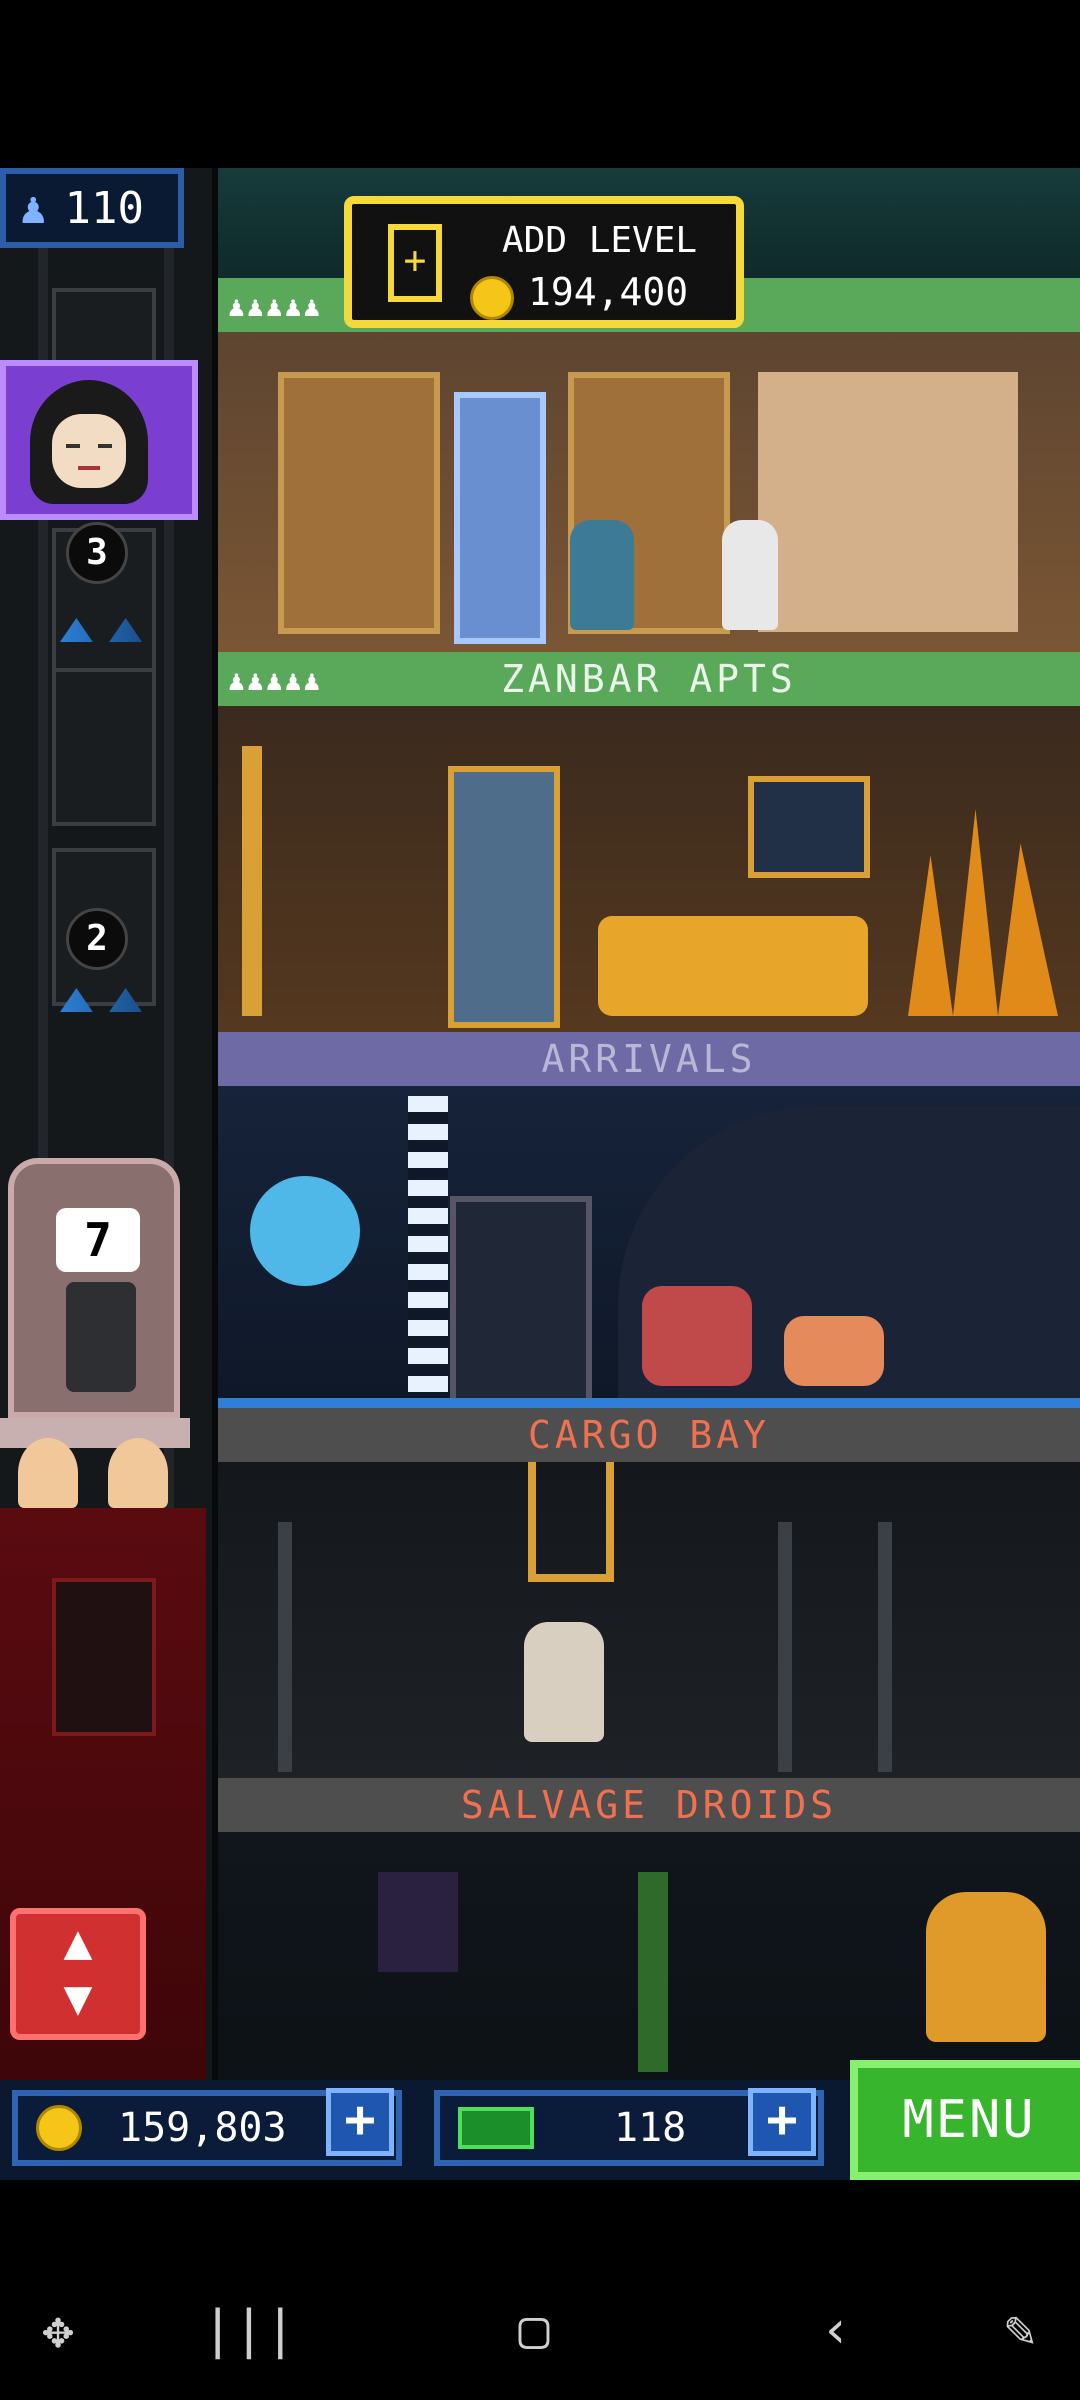  I want to click on floor-arrivals, so click(649, 1247).